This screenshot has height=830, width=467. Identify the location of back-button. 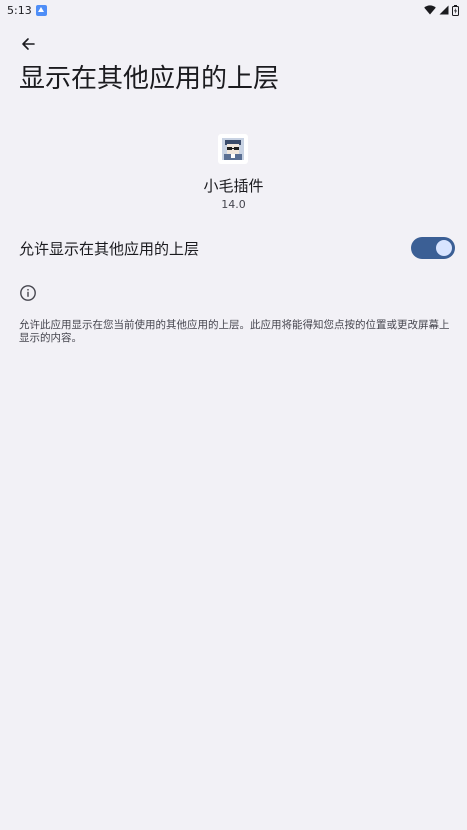
(28, 44).